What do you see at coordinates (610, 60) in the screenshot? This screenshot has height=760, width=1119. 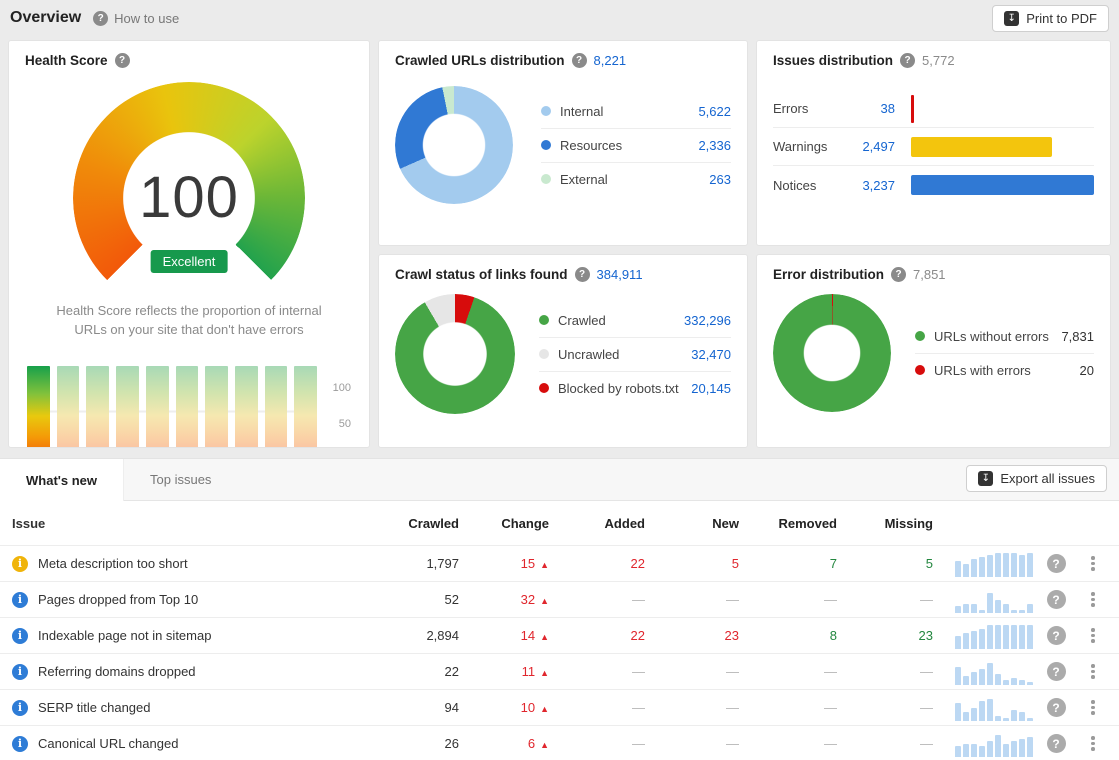 I see `crawled-urls-total: 8,221` at bounding box center [610, 60].